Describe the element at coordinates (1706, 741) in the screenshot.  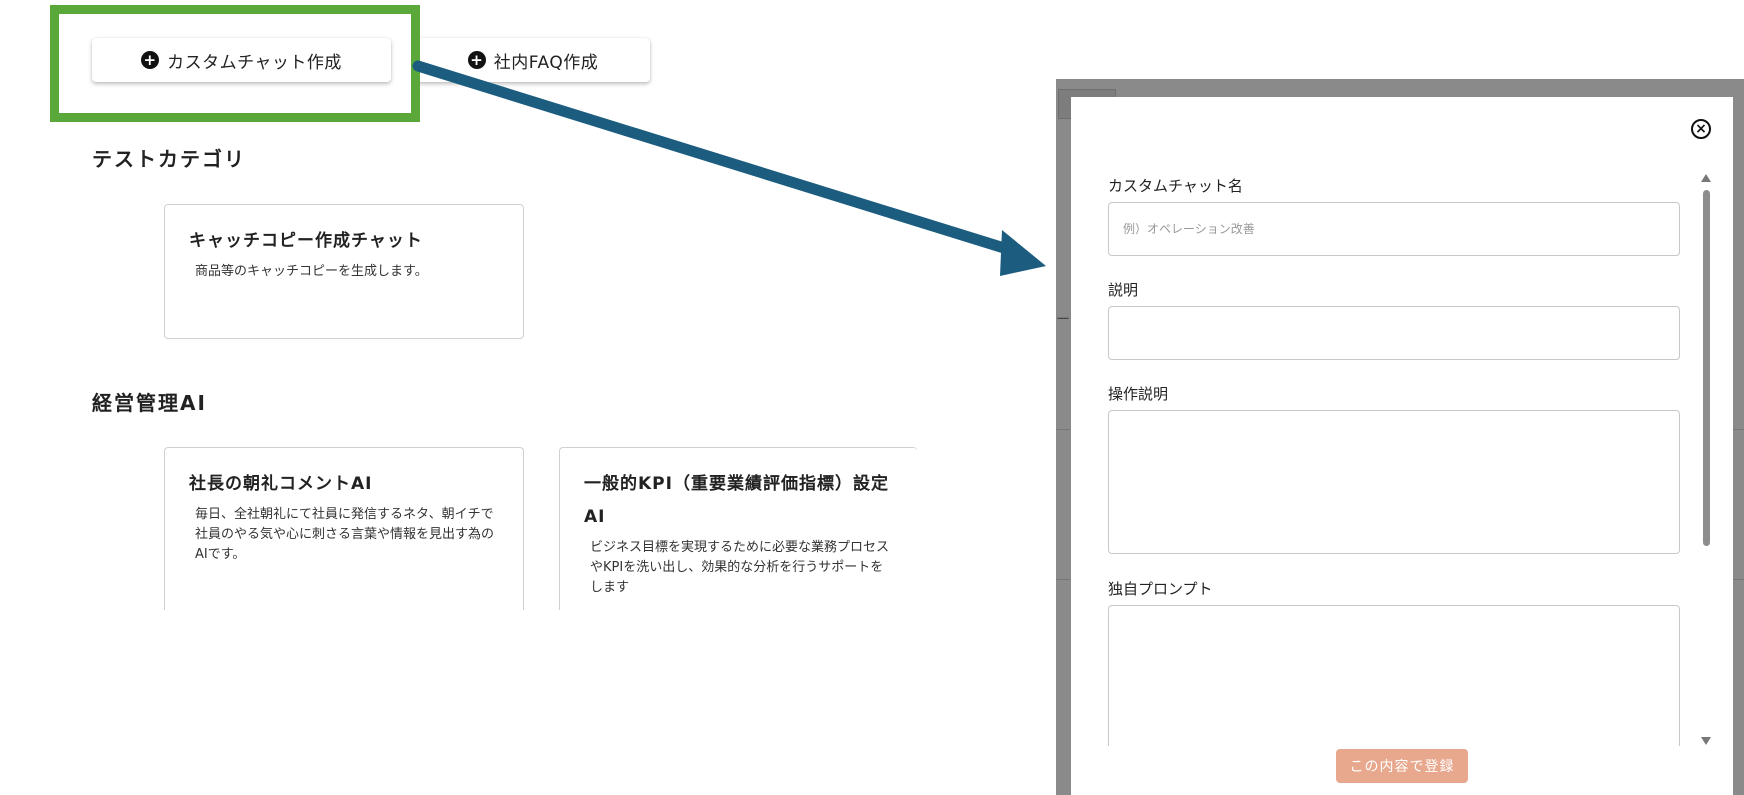
I see `scroll-down-icon` at that location.